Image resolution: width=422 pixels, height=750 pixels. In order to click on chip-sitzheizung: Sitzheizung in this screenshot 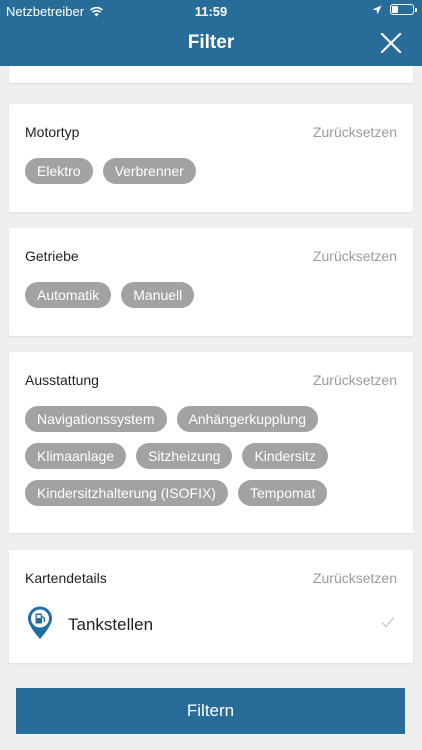, I will do `click(184, 456)`.